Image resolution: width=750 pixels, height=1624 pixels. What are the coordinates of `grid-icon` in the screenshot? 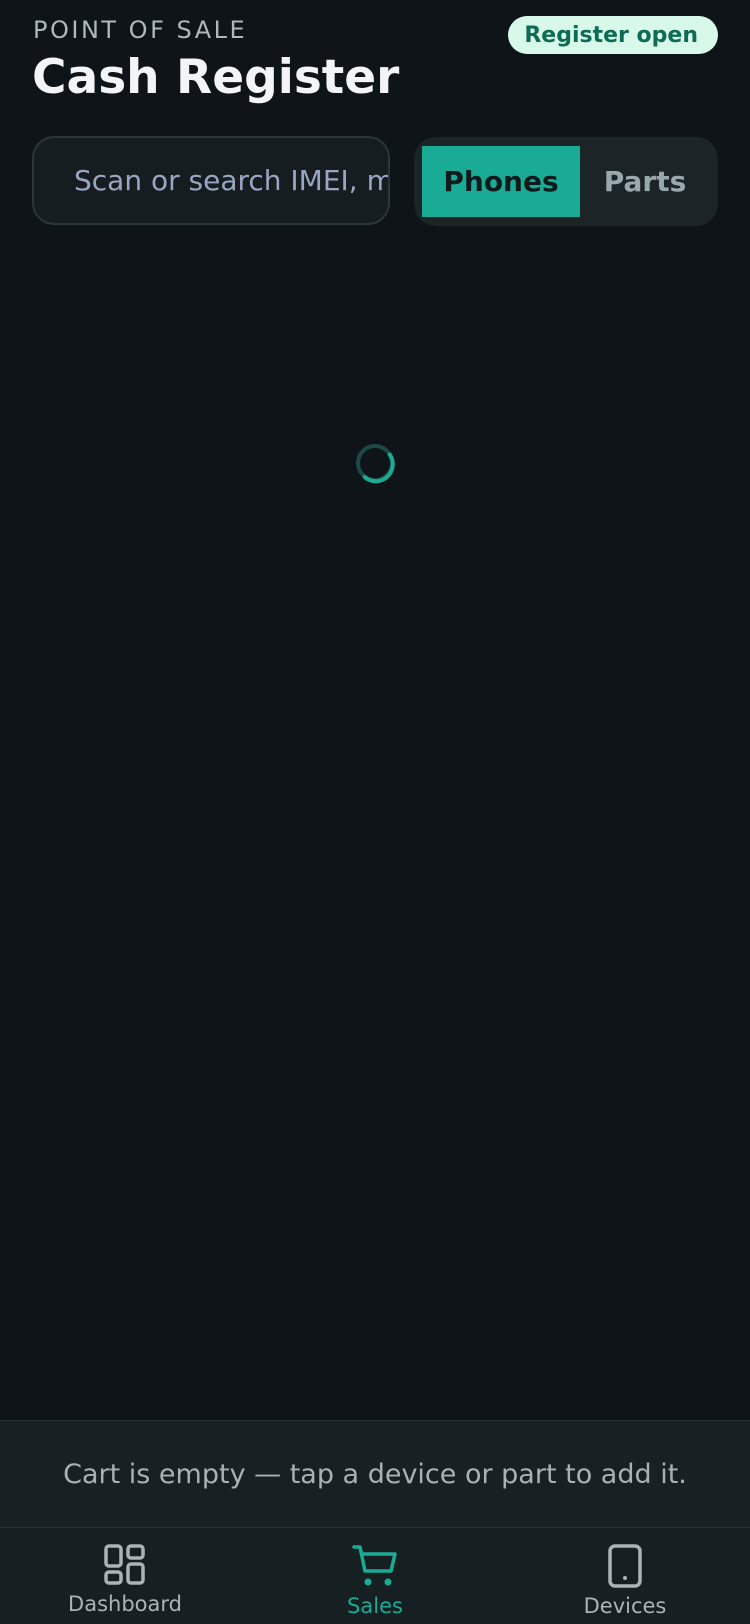 It's located at (124, 1564).